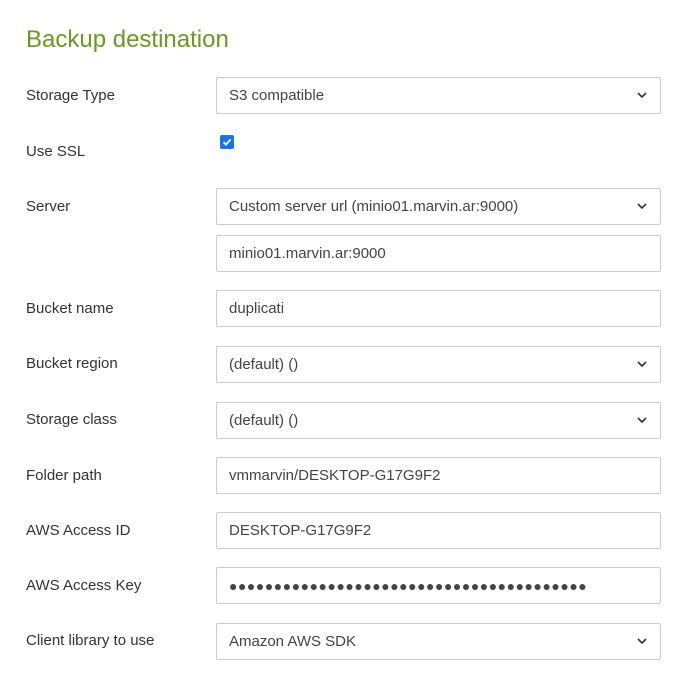 The image size is (684, 684). I want to click on server-url-value: minio01.marvin.ar:9000, so click(307, 253).